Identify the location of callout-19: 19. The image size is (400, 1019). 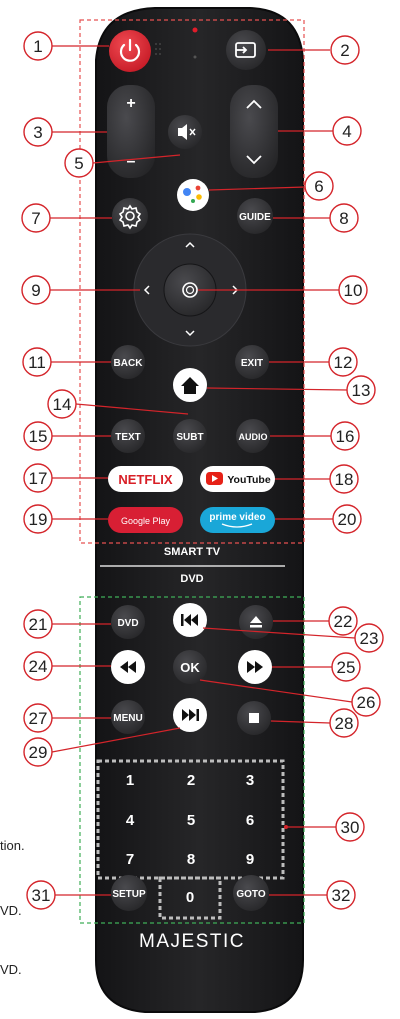
(38, 519).